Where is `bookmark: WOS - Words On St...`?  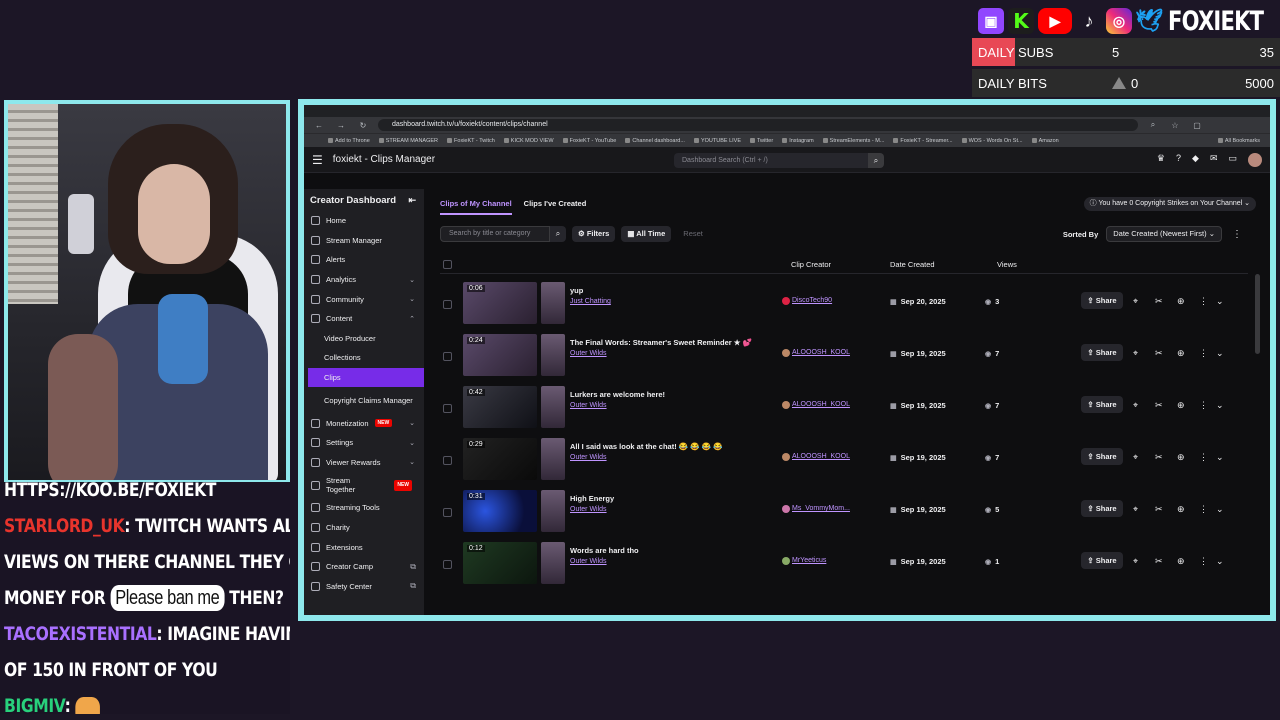 bookmark: WOS - Words On St... is located at coordinates (992, 141).